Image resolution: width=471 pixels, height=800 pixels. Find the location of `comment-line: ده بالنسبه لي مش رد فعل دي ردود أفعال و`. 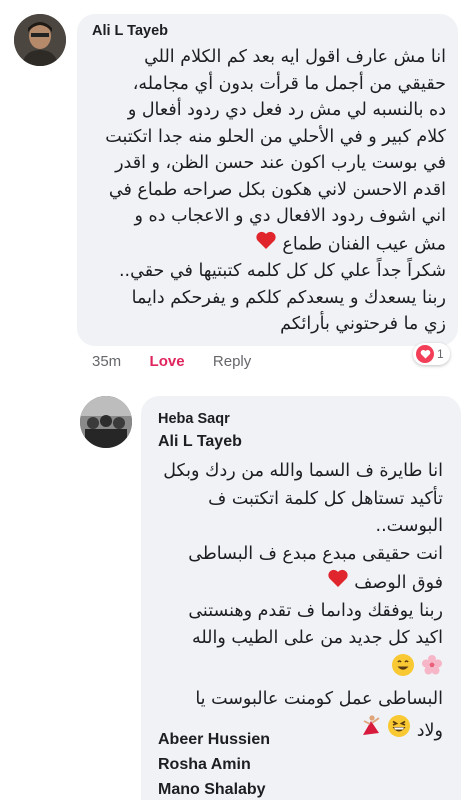

comment-line: ده بالنسبه لي مش رد فعل دي ردود أفعال و is located at coordinates (286, 110).